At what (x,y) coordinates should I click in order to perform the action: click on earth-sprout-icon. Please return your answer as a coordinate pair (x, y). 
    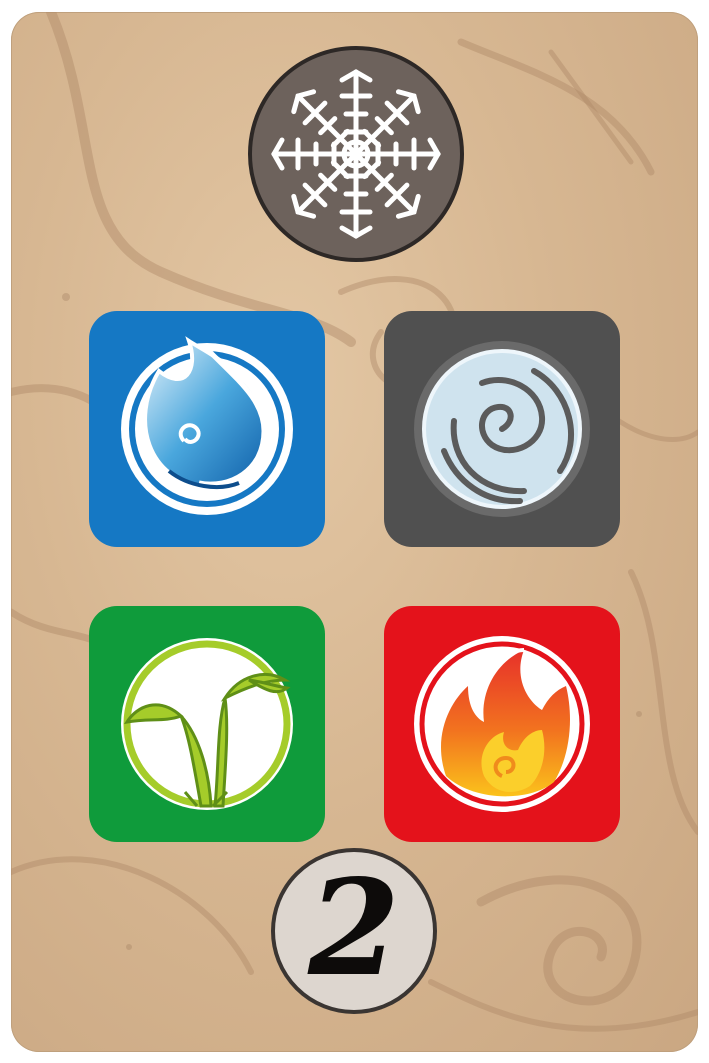
    Looking at the image, I should click on (207, 724).